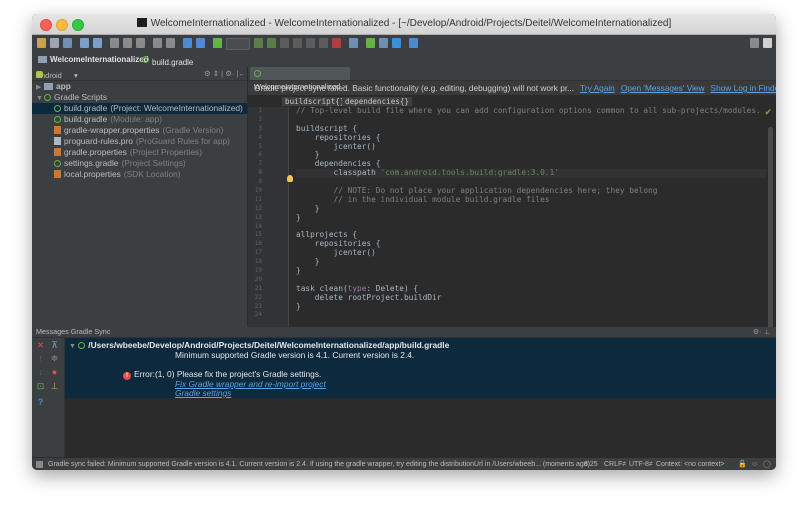  Describe the element at coordinates (39, 464) in the screenshot. I see `toggle-tool-windows-icon` at that location.